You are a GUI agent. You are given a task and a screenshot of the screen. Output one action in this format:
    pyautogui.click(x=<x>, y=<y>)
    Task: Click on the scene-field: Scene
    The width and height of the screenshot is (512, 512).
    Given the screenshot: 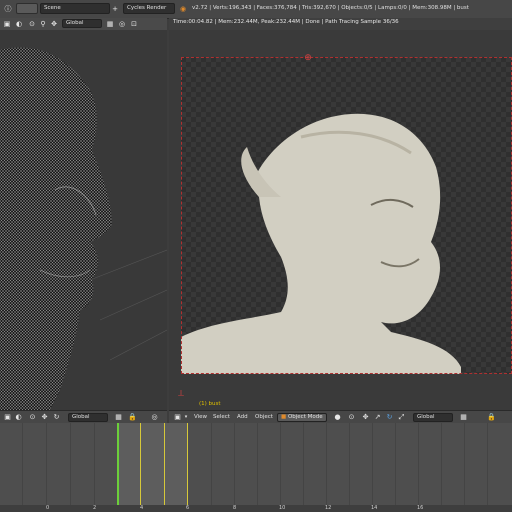 What is the action you would take?
    pyautogui.click(x=75, y=8)
    